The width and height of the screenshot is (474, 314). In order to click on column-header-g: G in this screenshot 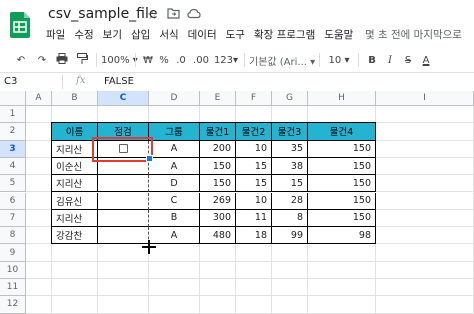, I will do `click(290, 98)`.